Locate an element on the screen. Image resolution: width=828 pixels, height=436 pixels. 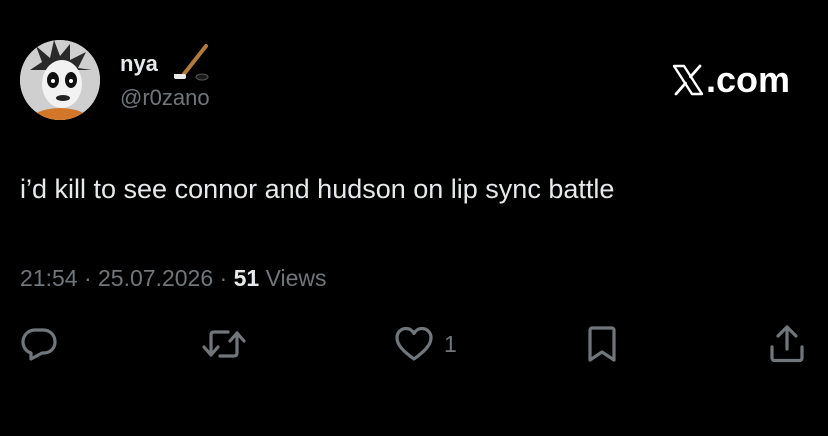
tweet-meta: 21:54 · 25.07.2026 · 51 Views is located at coordinates (173, 278).